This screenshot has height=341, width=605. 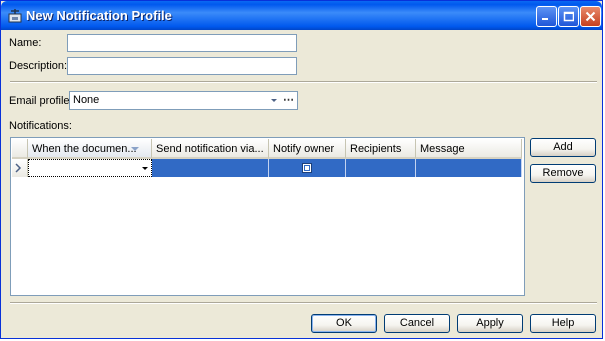 I want to click on column-header-message: Message, so click(x=469, y=149).